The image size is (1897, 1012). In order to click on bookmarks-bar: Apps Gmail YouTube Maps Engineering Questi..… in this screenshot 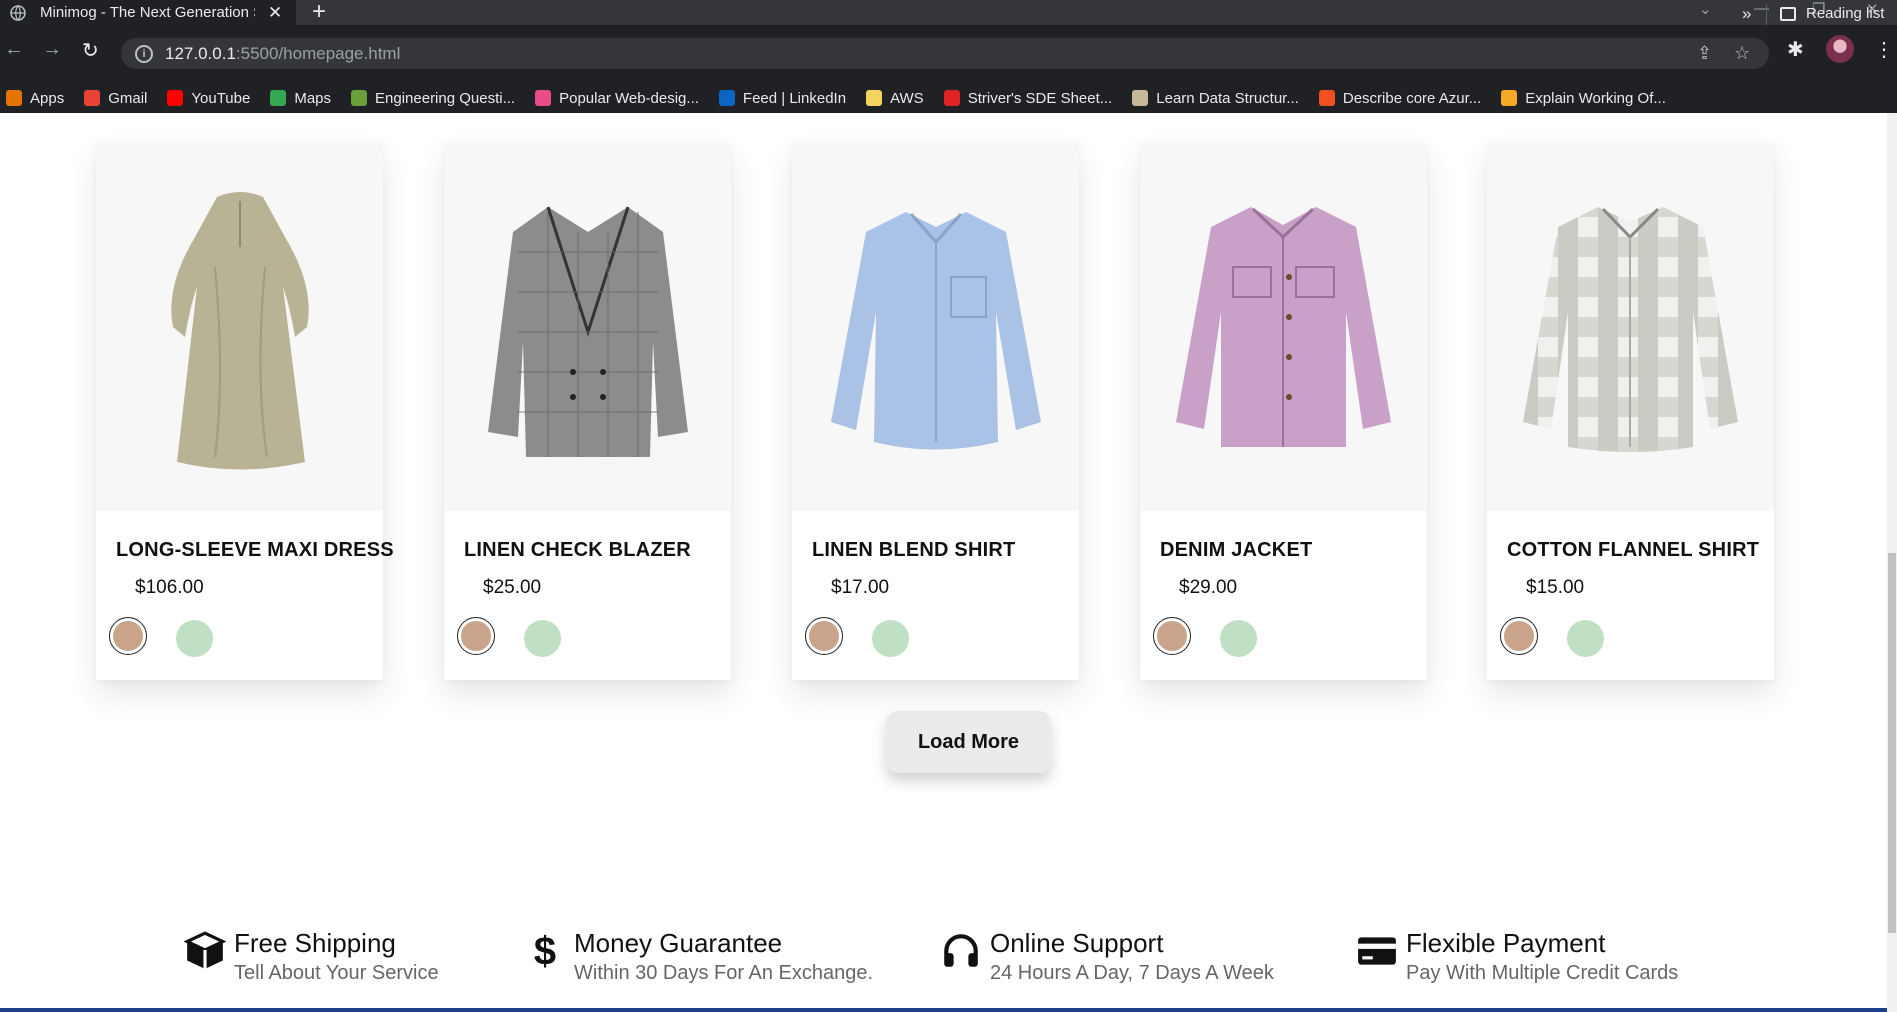, I will do `click(948, 98)`.